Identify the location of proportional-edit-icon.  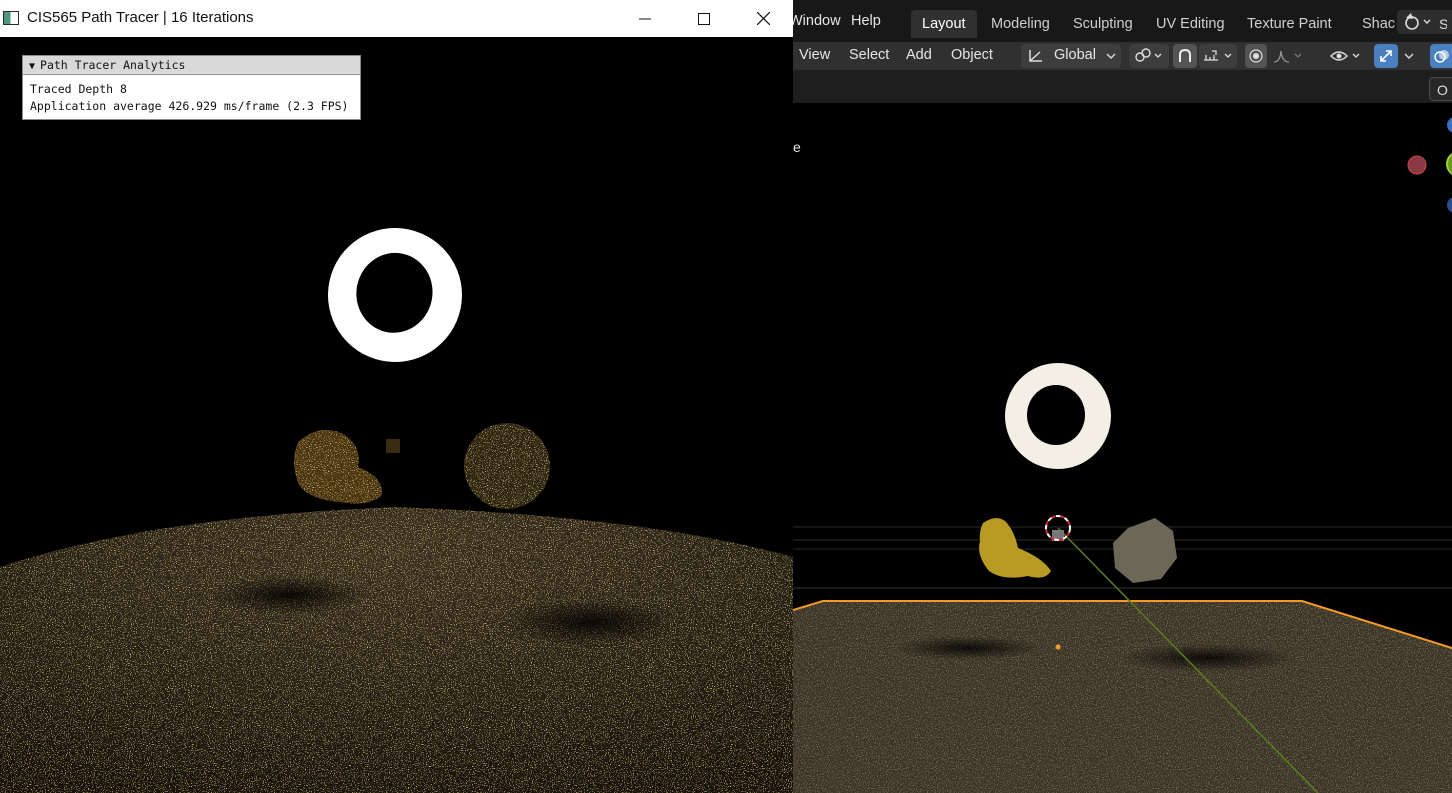
(1256, 56).